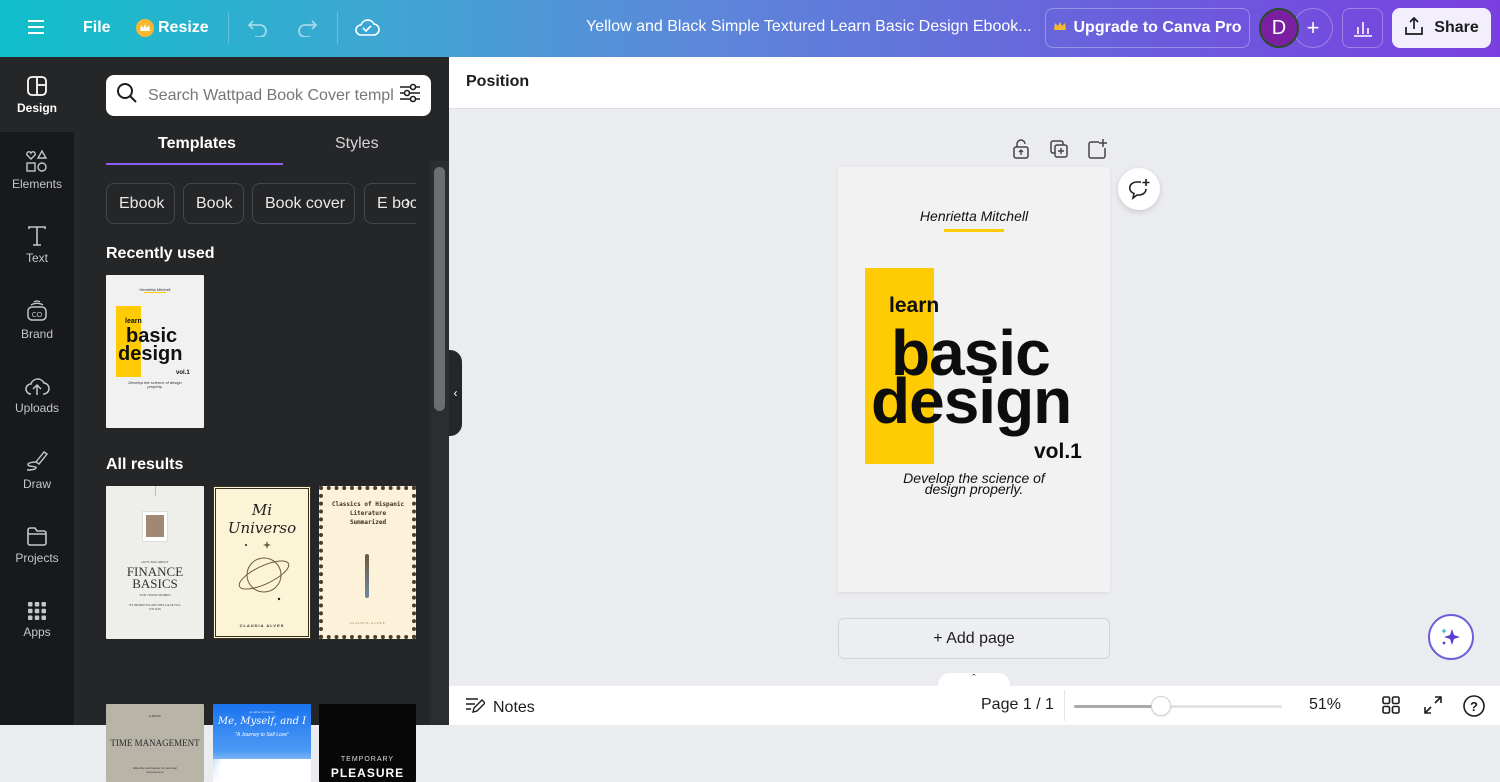 The height and width of the screenshot is (782, 1500). What do you see at coordinates (37, 610) in the screenshot?
I see `apps-icon` at bounding box center [37, 610].